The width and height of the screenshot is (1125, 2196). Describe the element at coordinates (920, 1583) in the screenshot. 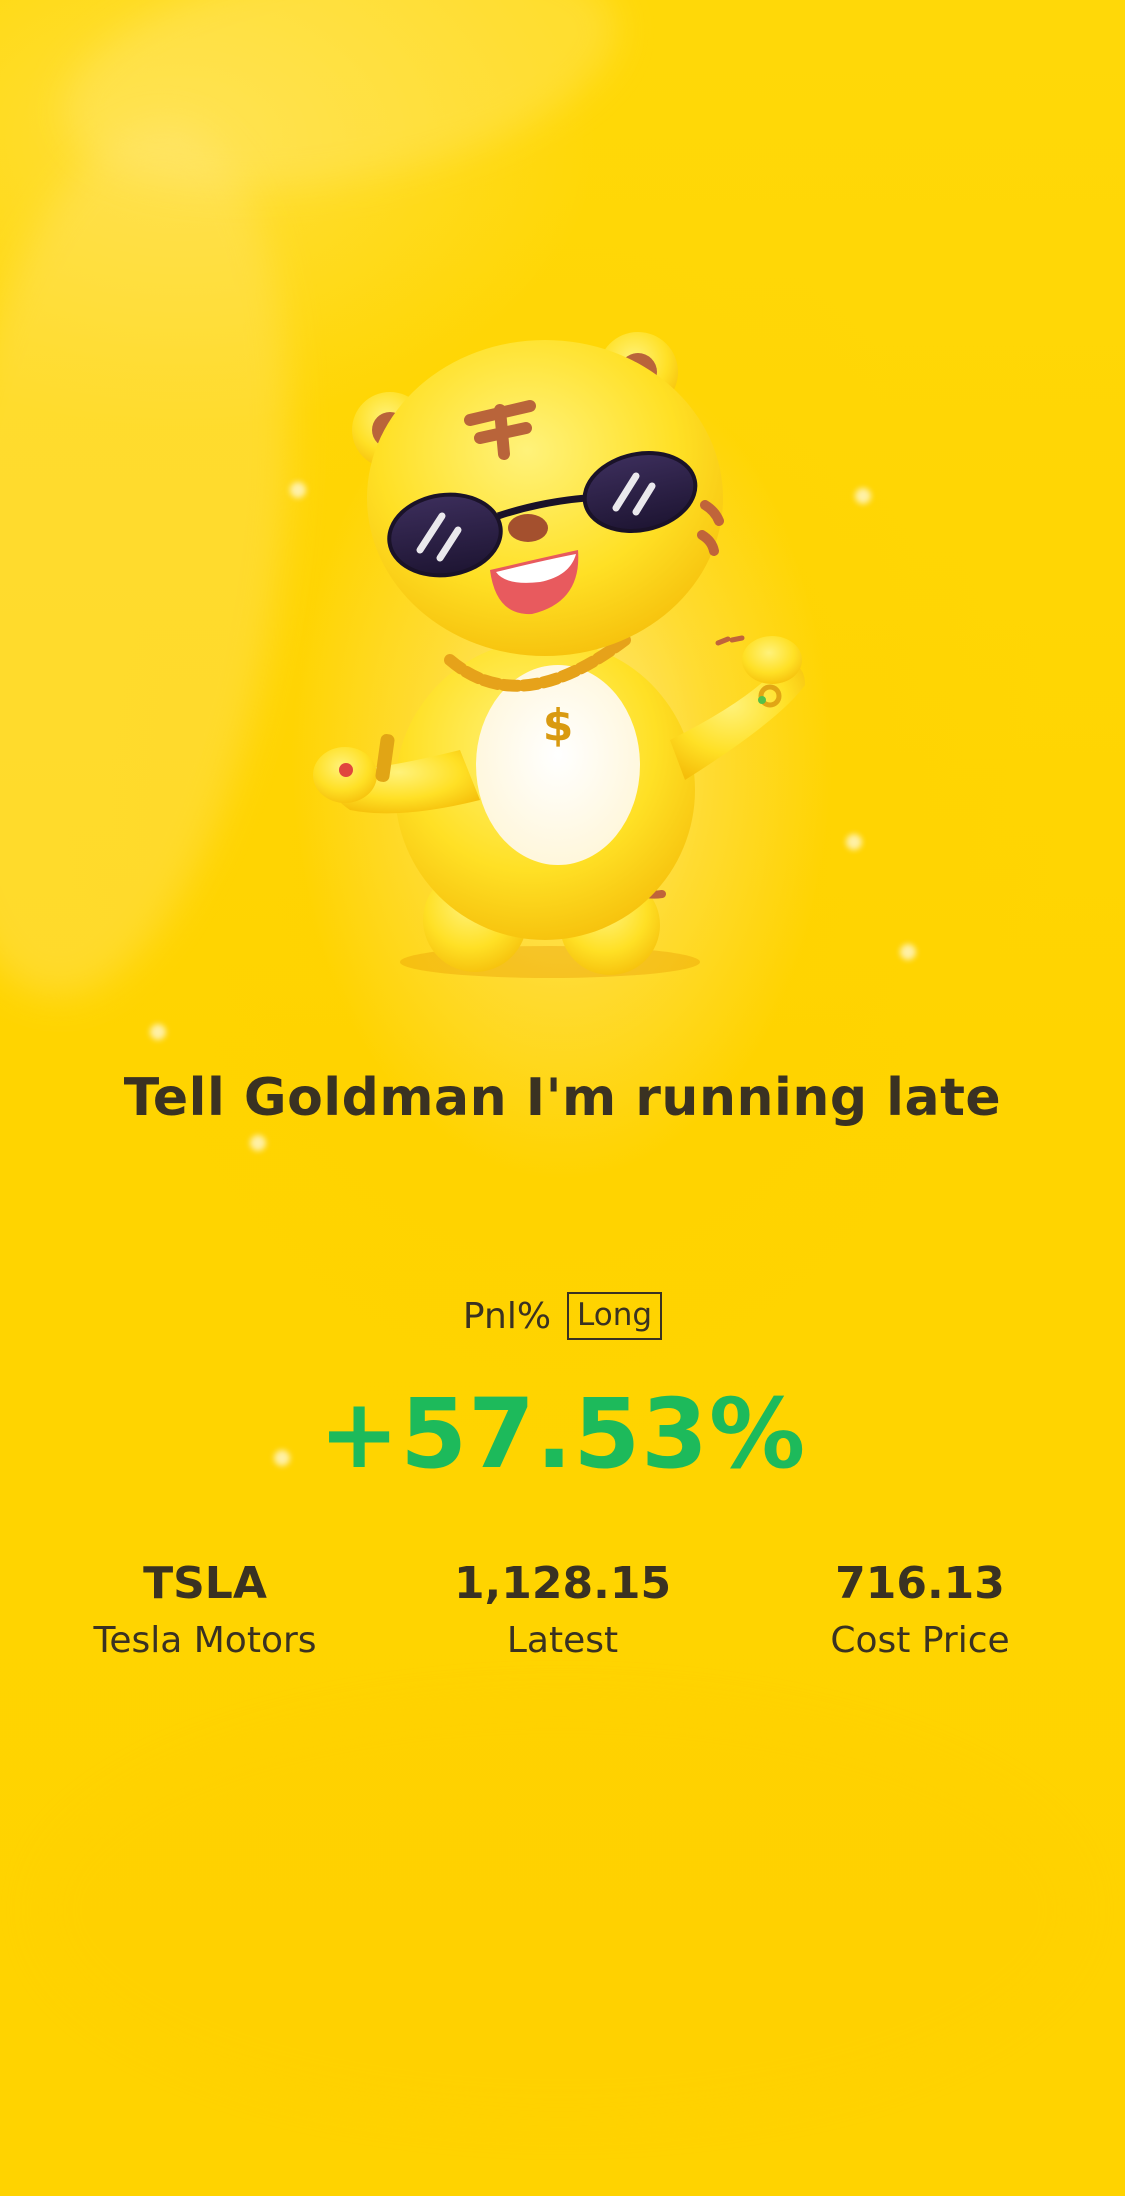

I see `stat-value: 716.13` at that location.